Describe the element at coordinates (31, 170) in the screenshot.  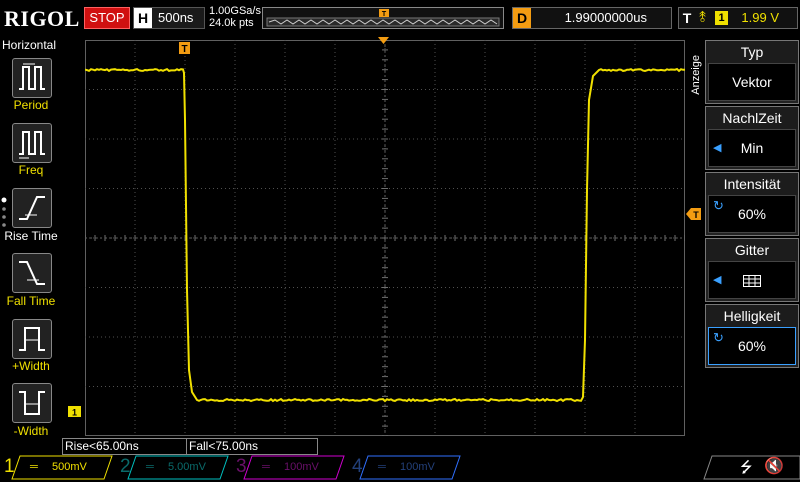
I see `freq-label: Freq` at that location.